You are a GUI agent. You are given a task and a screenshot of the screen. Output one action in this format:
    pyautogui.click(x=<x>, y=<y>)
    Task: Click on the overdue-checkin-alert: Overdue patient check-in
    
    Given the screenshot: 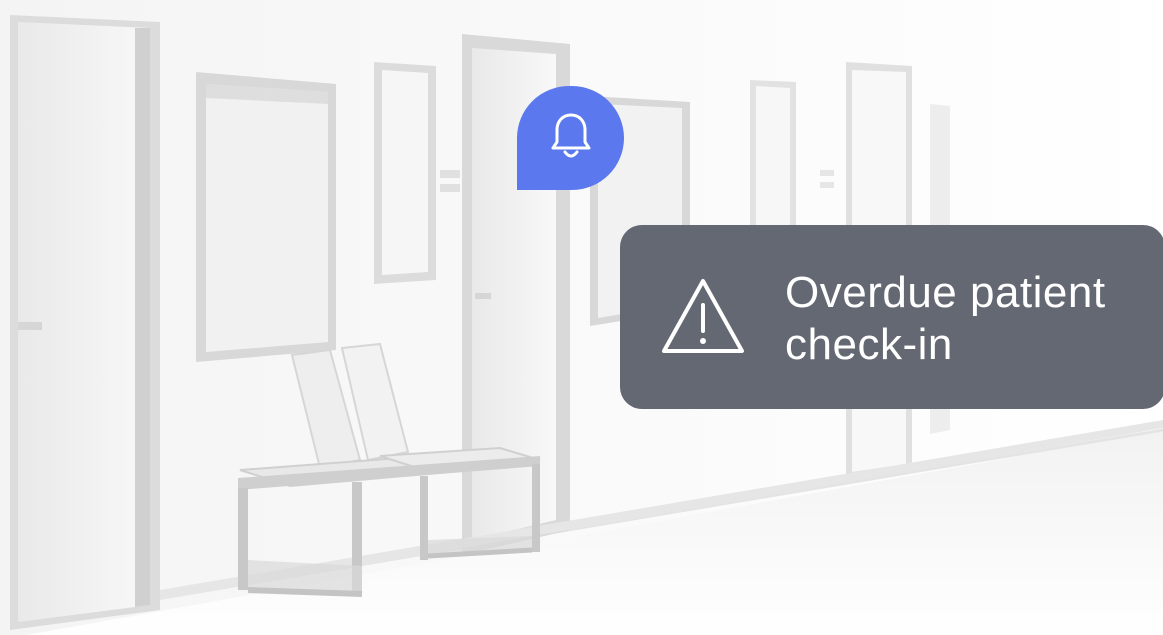 What is the action you would take?
    pyautogui.click(x=891, y=317)
    